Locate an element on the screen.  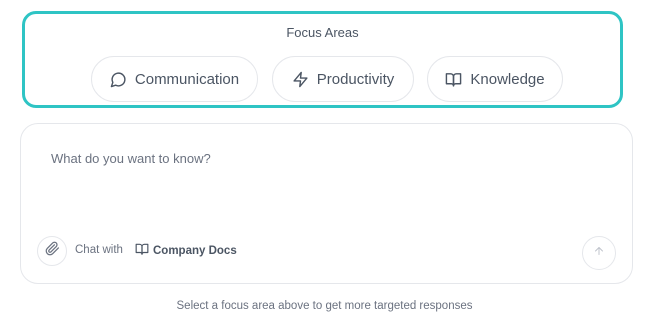
message-circle-icon is located at coordinates (118, 79).